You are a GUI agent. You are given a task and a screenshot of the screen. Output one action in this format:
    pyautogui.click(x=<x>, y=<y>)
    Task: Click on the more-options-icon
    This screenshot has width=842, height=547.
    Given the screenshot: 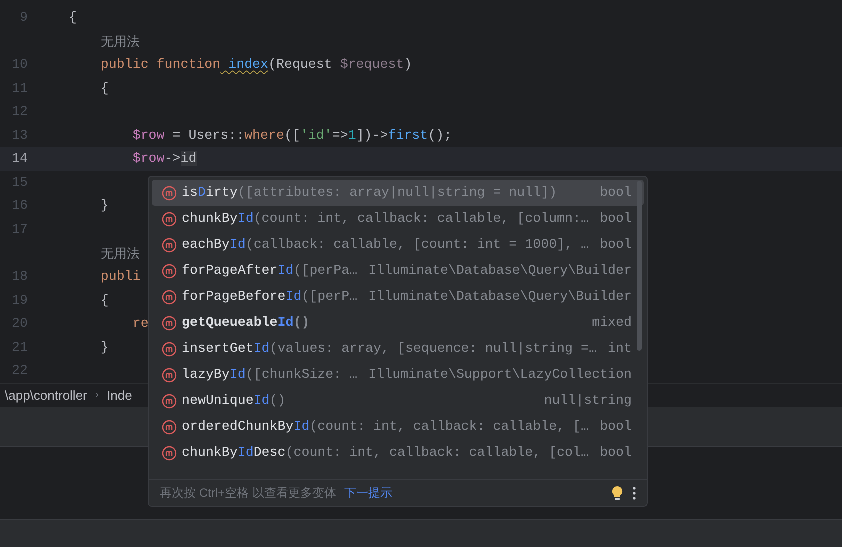 What is the action you would take?
    pyautogui.click(x=634, y=493)
    